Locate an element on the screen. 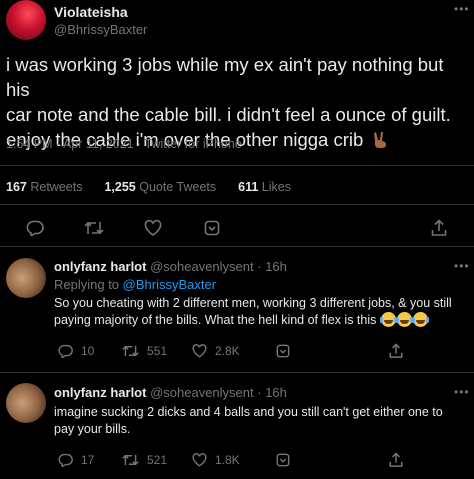 This screenshot has height=479, width=474. heart-icon is located at coordinates (153, 228).